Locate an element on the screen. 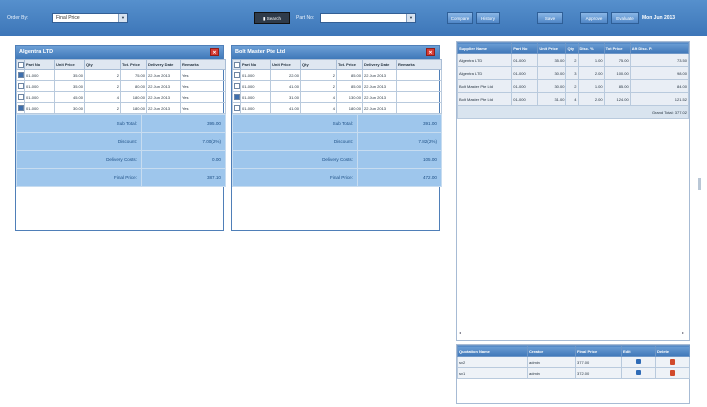 This screenshot has height=407, width=707. table-row: 01-000 22.00 2 85.00 22 Jun 2013 is located at coordinates (337, 75).